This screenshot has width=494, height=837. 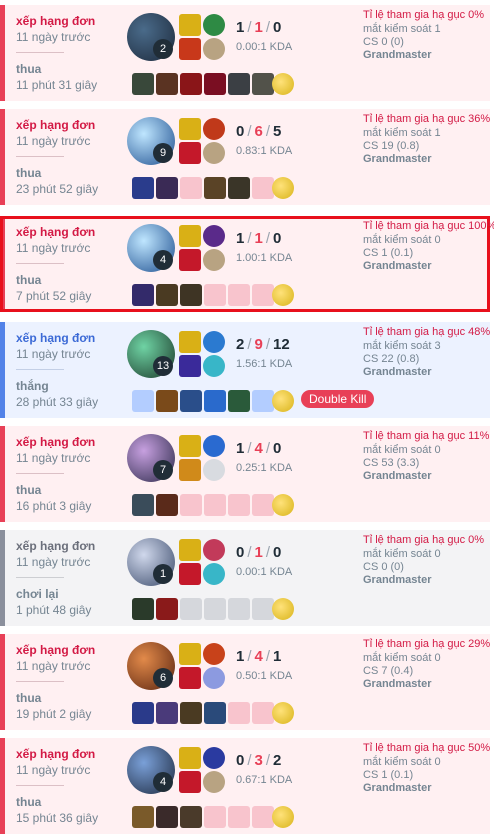 What do you see at coordinates (190, 49) in the screenshot?
I see `smite-spell-icon` at bounding box center [190, 49].